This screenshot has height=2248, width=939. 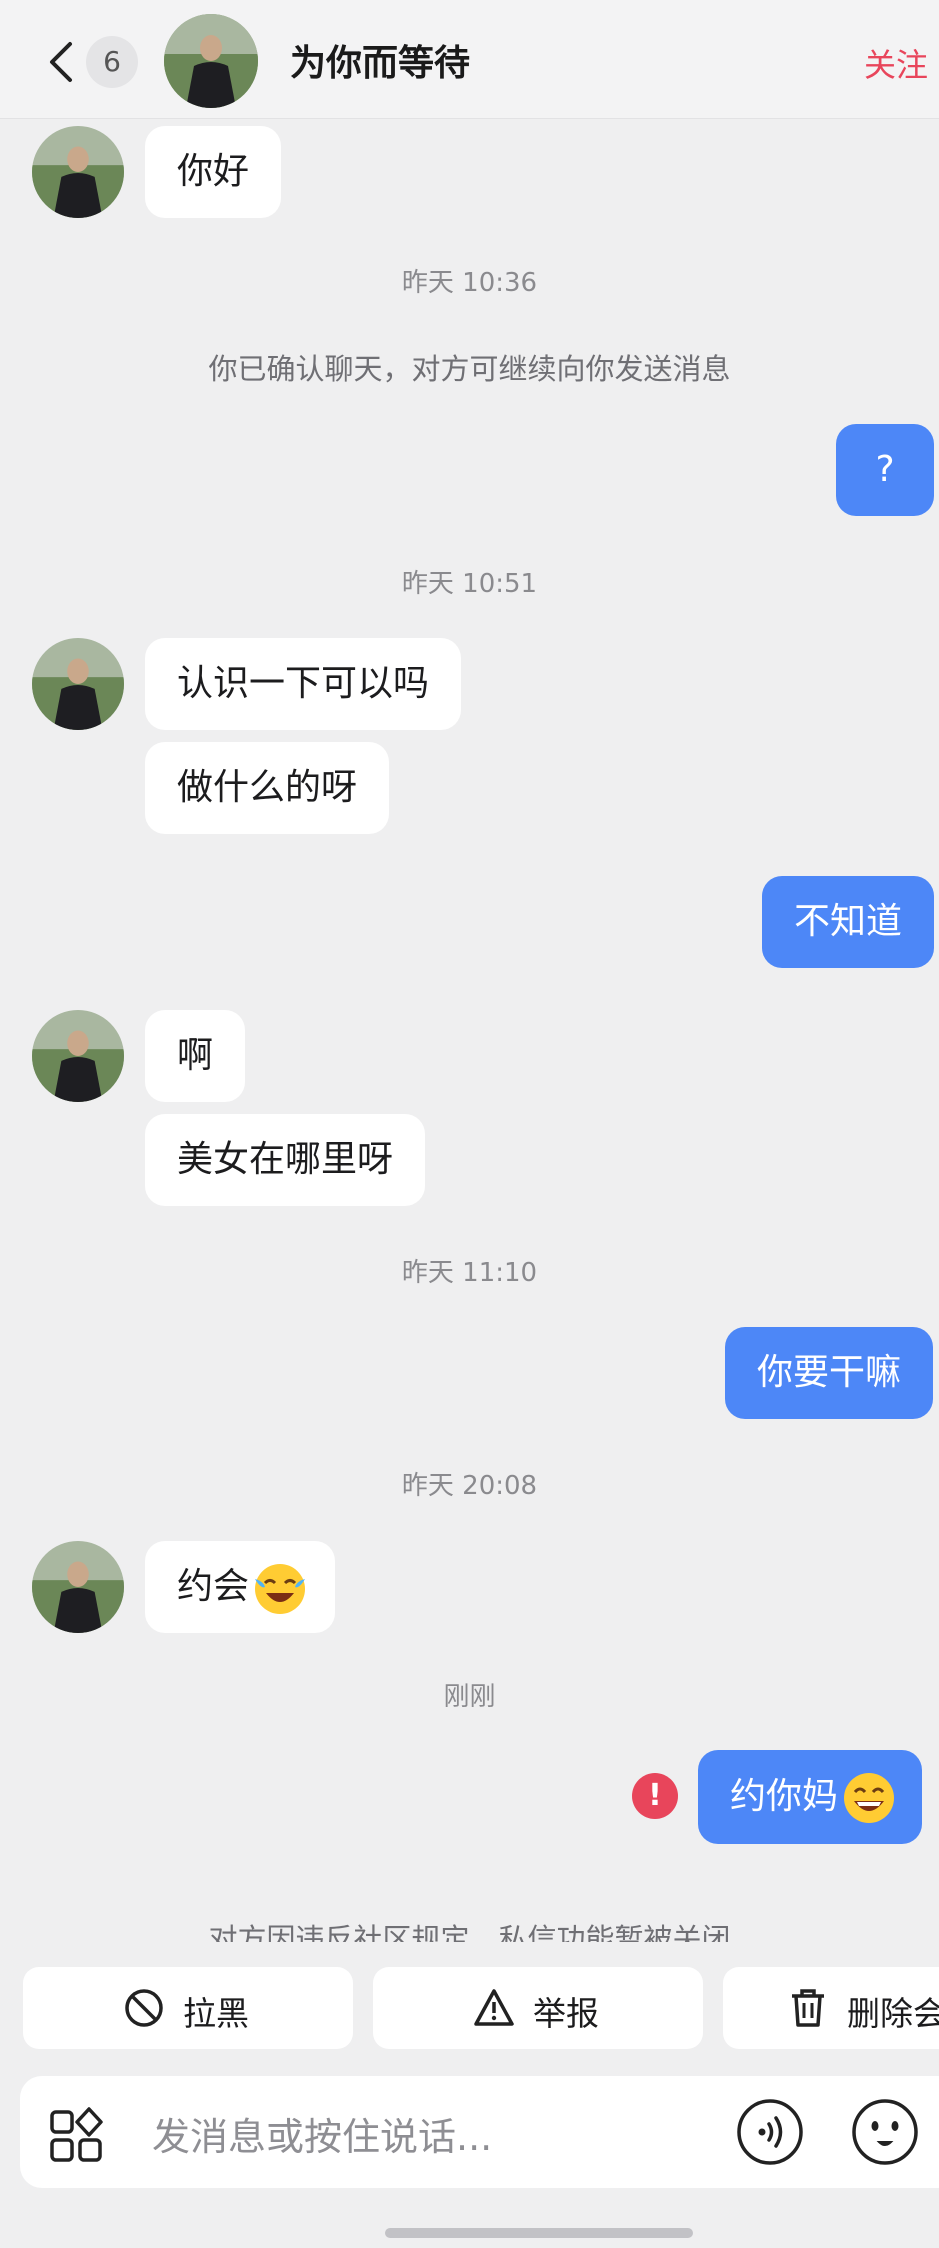 What do you see at coordinates (469, 1697) in the screenshot?
I see `message-timestamp: 刚刚` at bounding box center [469, 1697].